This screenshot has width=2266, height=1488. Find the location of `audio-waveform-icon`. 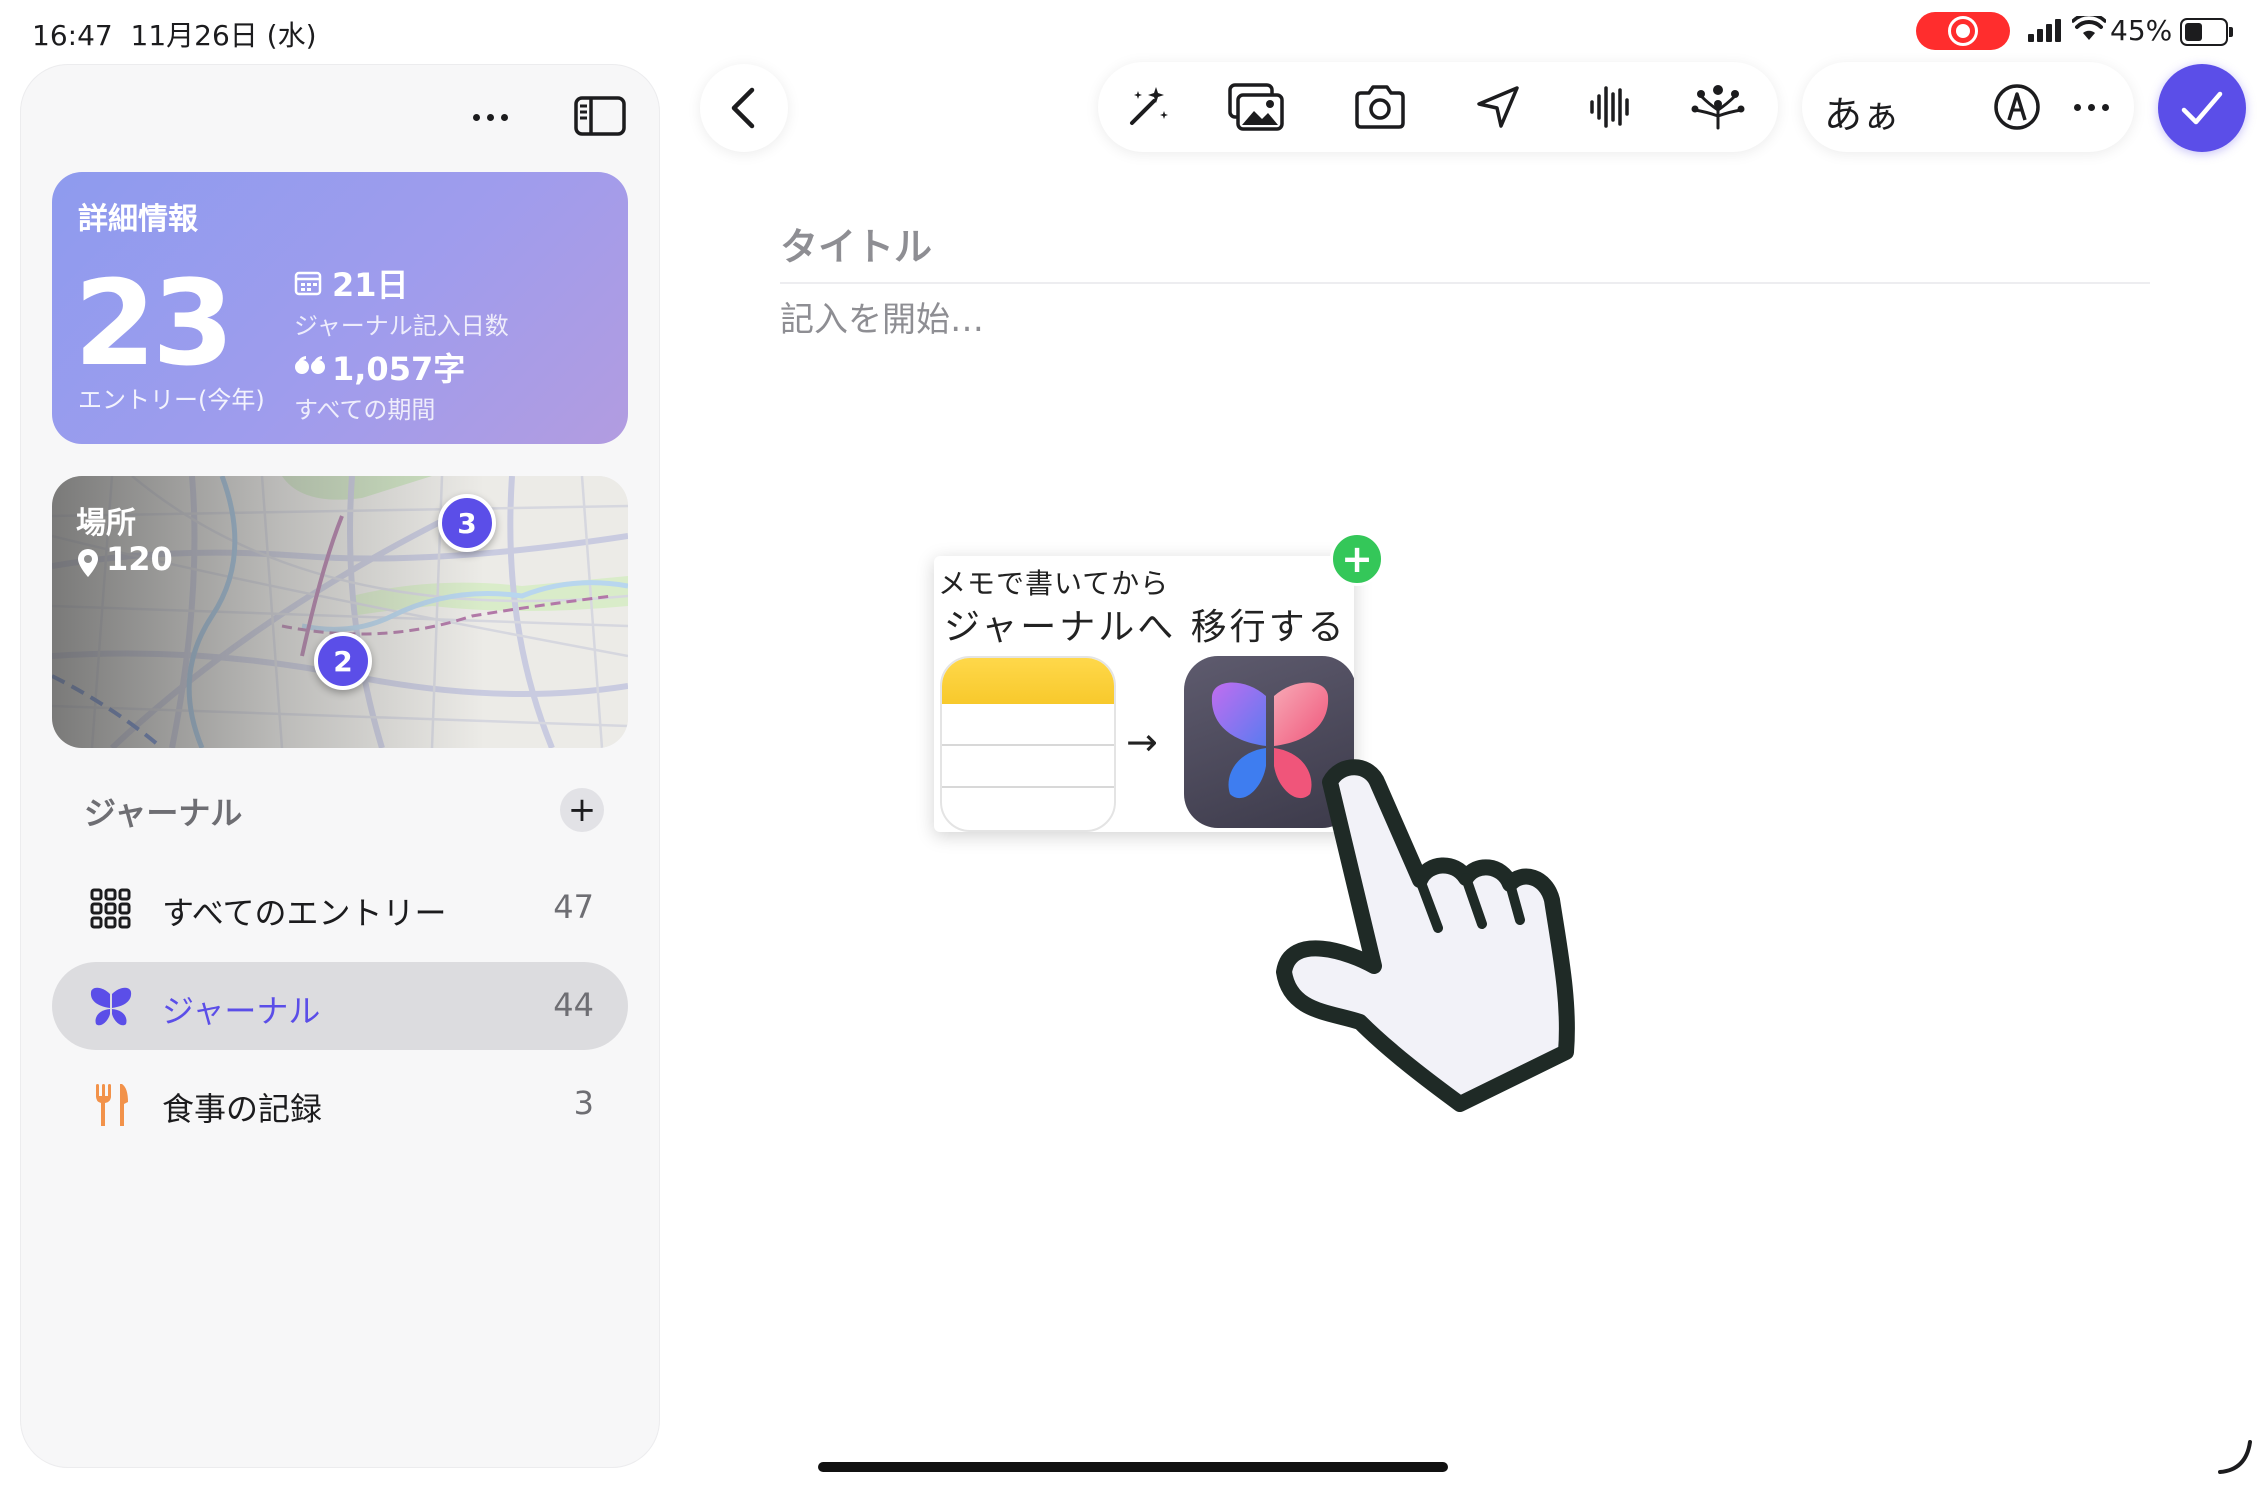

audio-waveform-icon is located at coordinates (1609, 107).